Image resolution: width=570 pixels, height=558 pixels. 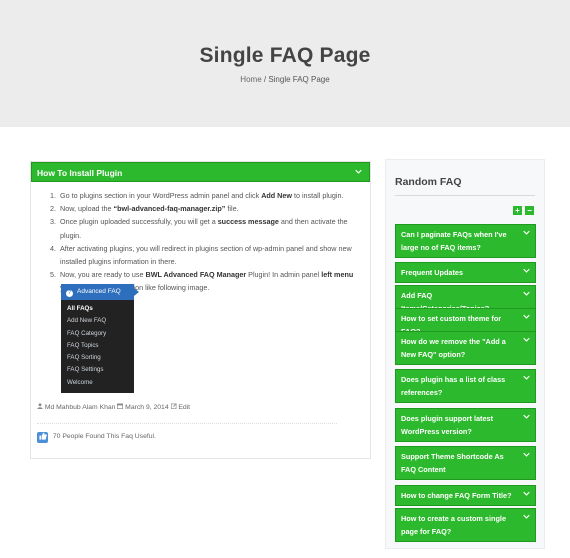 What do you see at coordinates (83, 345) in the screenshot?
I see `admin-menu-item: FAQ Topics` at bounding box center [83, 345].